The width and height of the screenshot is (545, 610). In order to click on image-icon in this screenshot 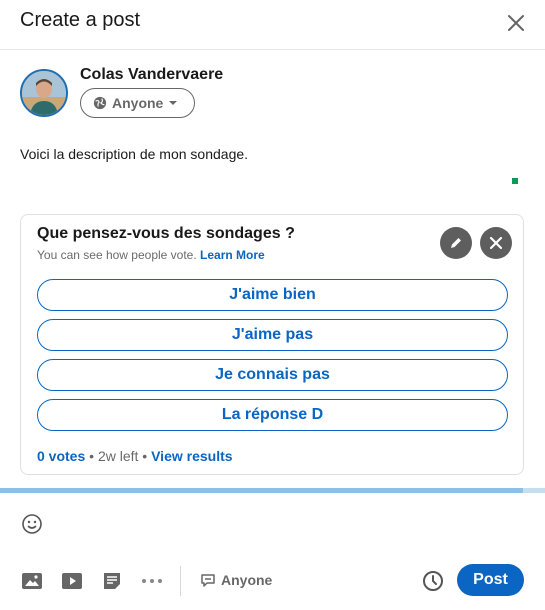, I will do `click(32, 581)`.